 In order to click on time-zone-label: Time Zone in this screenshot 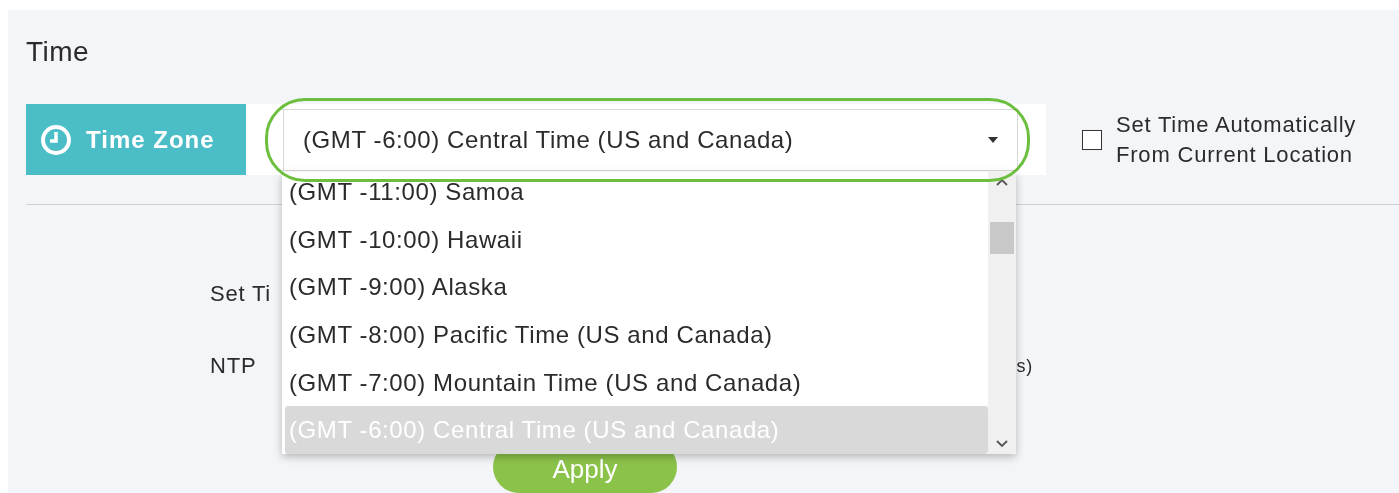, I will do `click(136, 139)`.